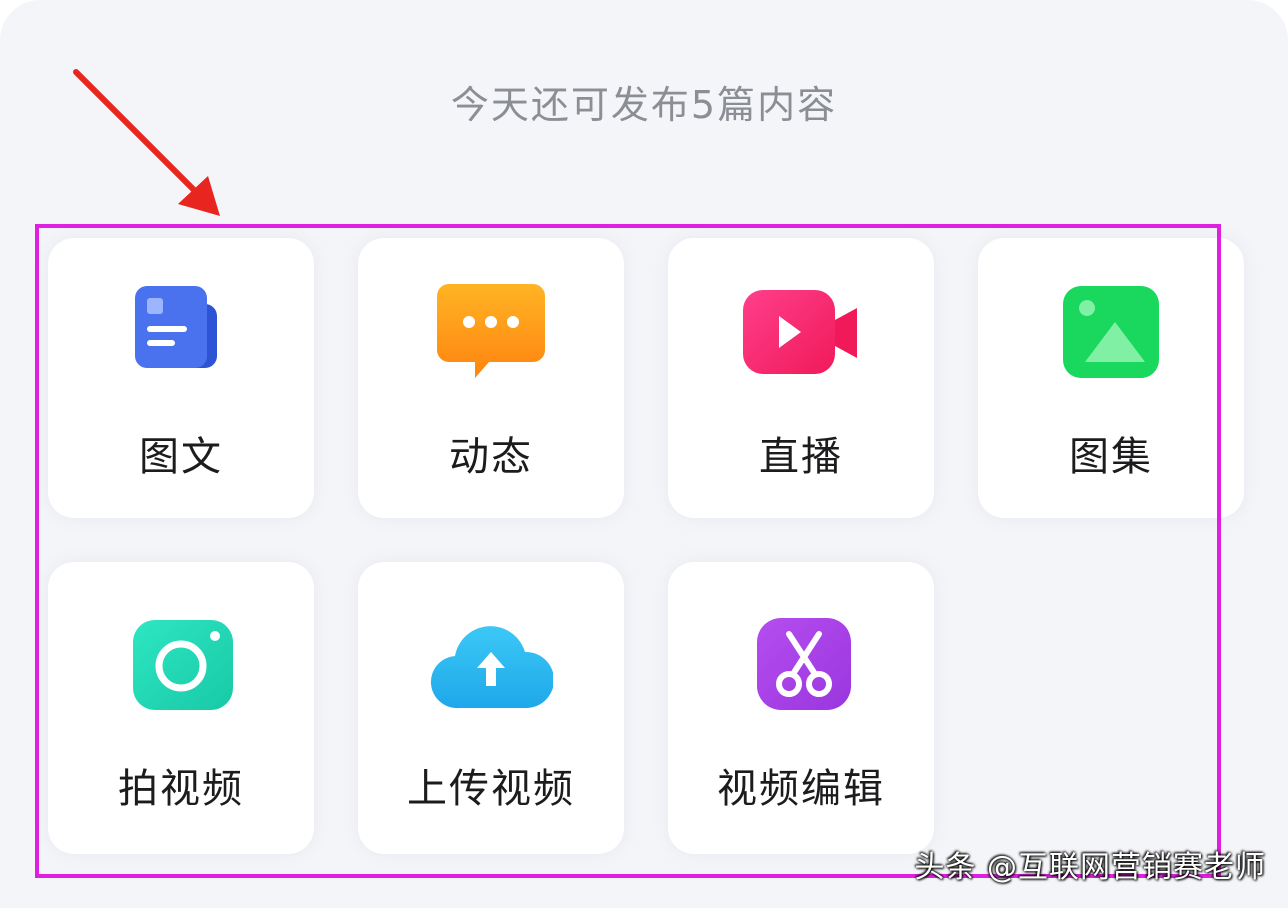  What do you see at coordinates (1111, 332) in the screenshot?
I see `image-gallery-icon` at bounding box center [1111, 332].